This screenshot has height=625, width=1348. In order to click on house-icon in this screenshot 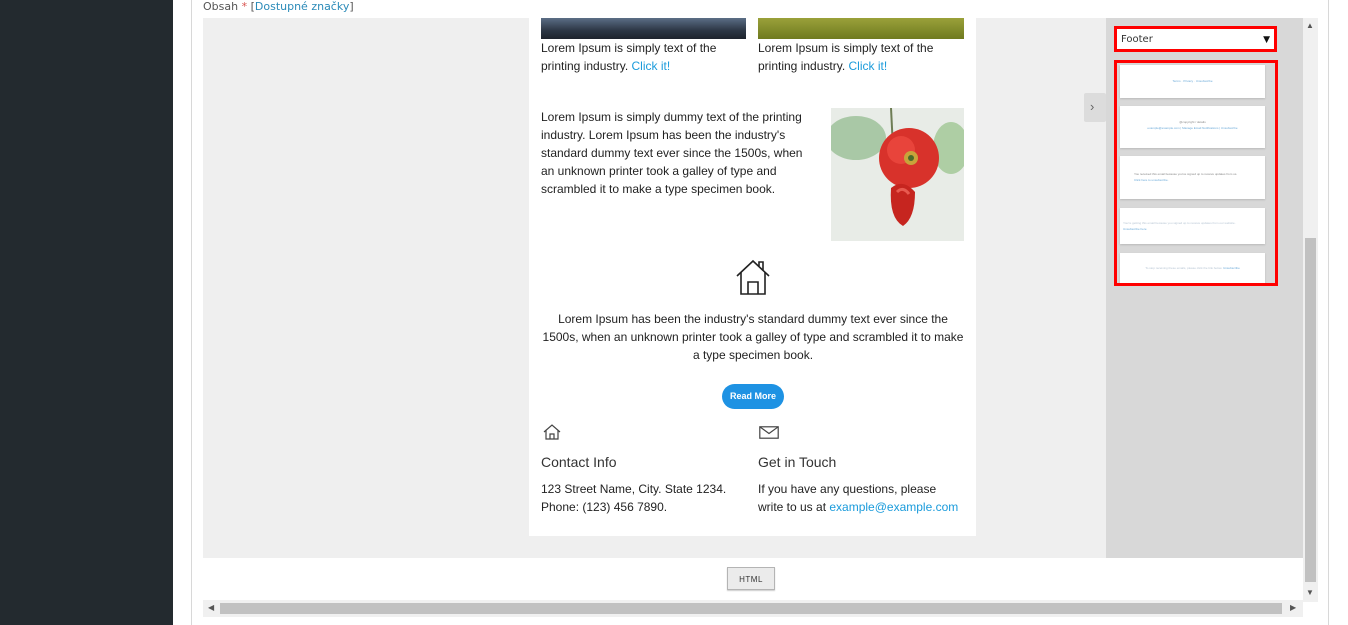, I will do `click(753, 277)`.